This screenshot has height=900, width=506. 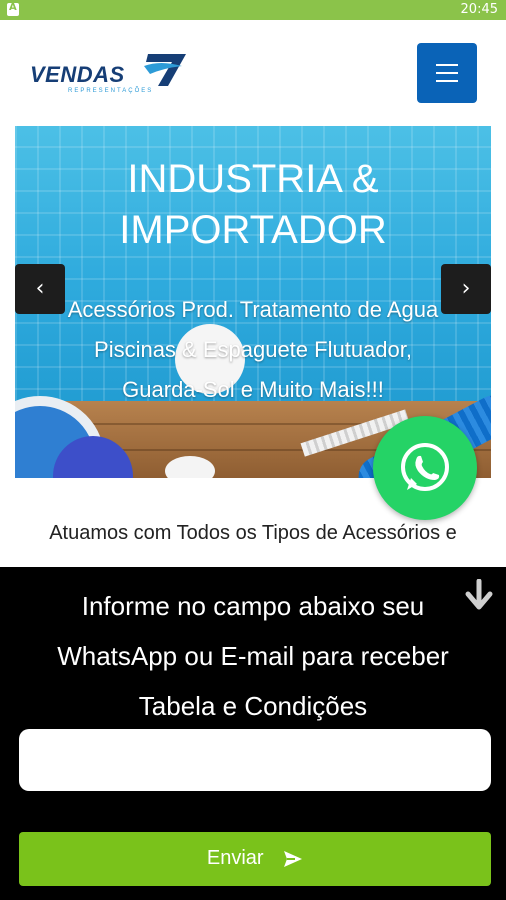 I want to click on chevron-right-icon: ›, so click(x=466, y=288).